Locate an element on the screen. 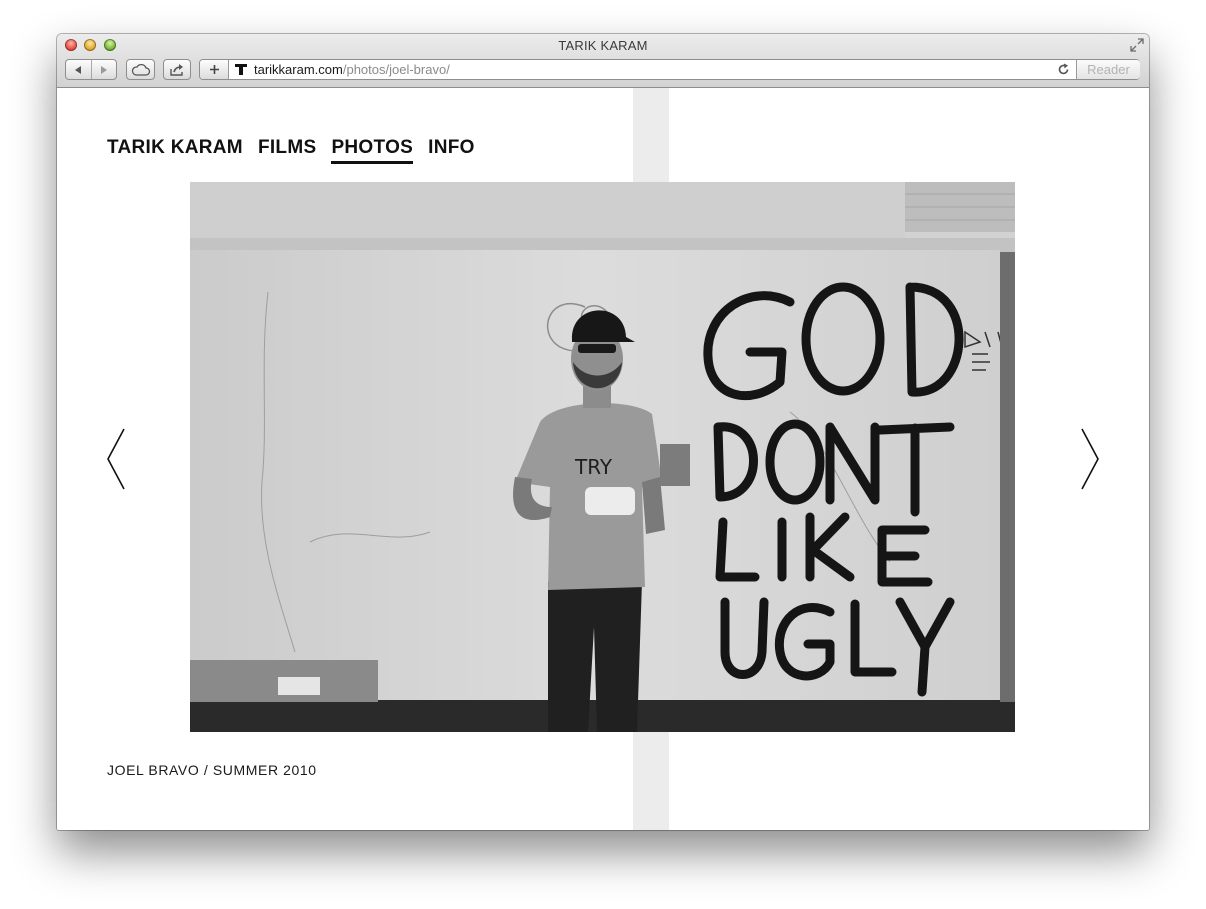  share-button is located at coordinates (177, 69).